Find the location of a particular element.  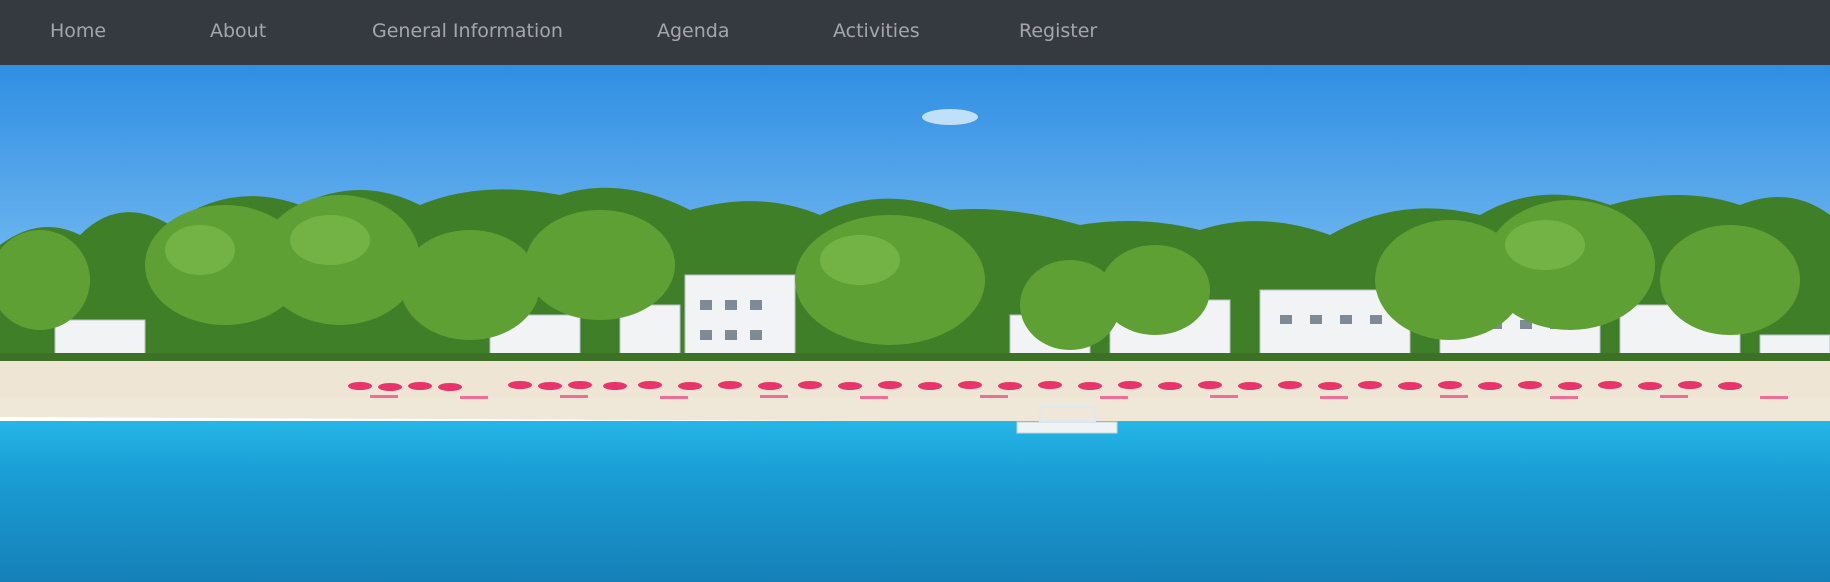

nav-general-info-link: General Information is located at coordinates (467, 32).